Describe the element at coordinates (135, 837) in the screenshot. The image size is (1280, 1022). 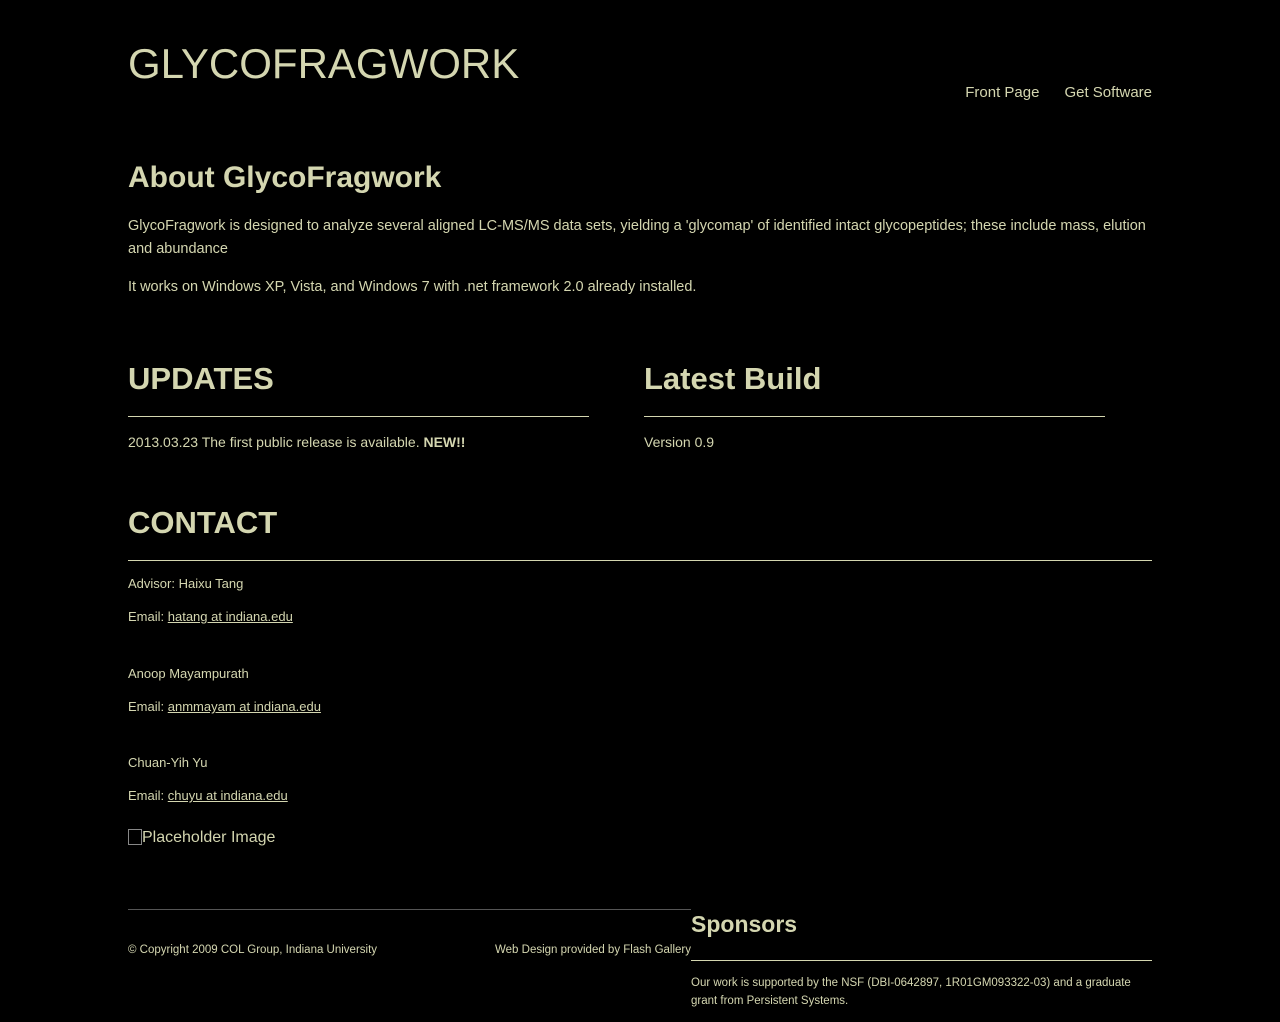
I see `broken-image-icon` at that location.